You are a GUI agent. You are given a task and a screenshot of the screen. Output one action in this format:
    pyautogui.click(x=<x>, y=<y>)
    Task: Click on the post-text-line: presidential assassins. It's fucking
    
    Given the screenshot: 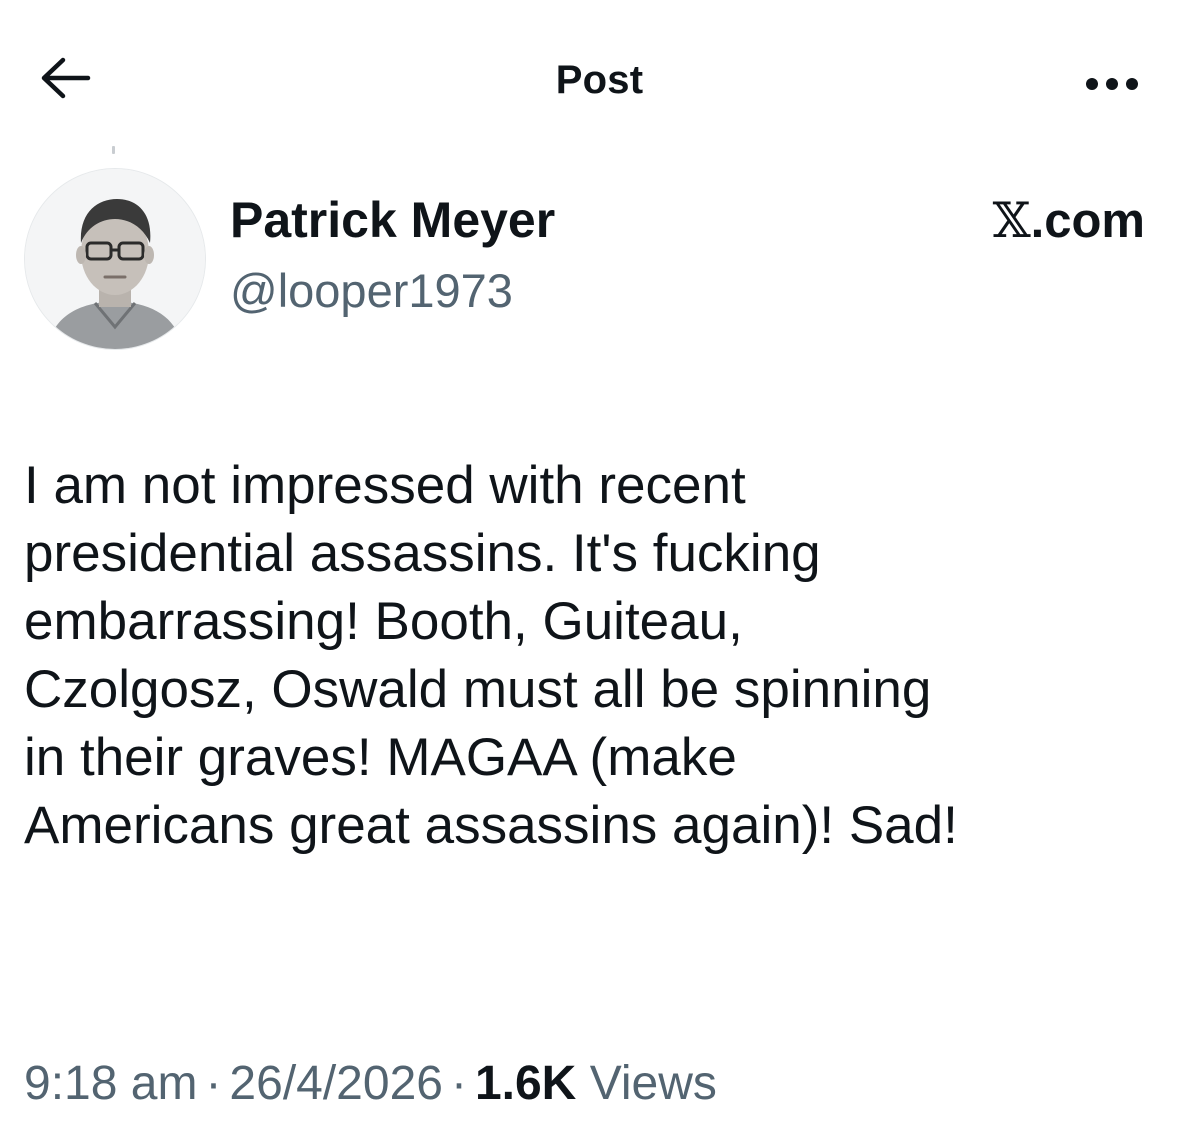 What is the action you would take?
    pyautogui.click(x=422, y=553)
    